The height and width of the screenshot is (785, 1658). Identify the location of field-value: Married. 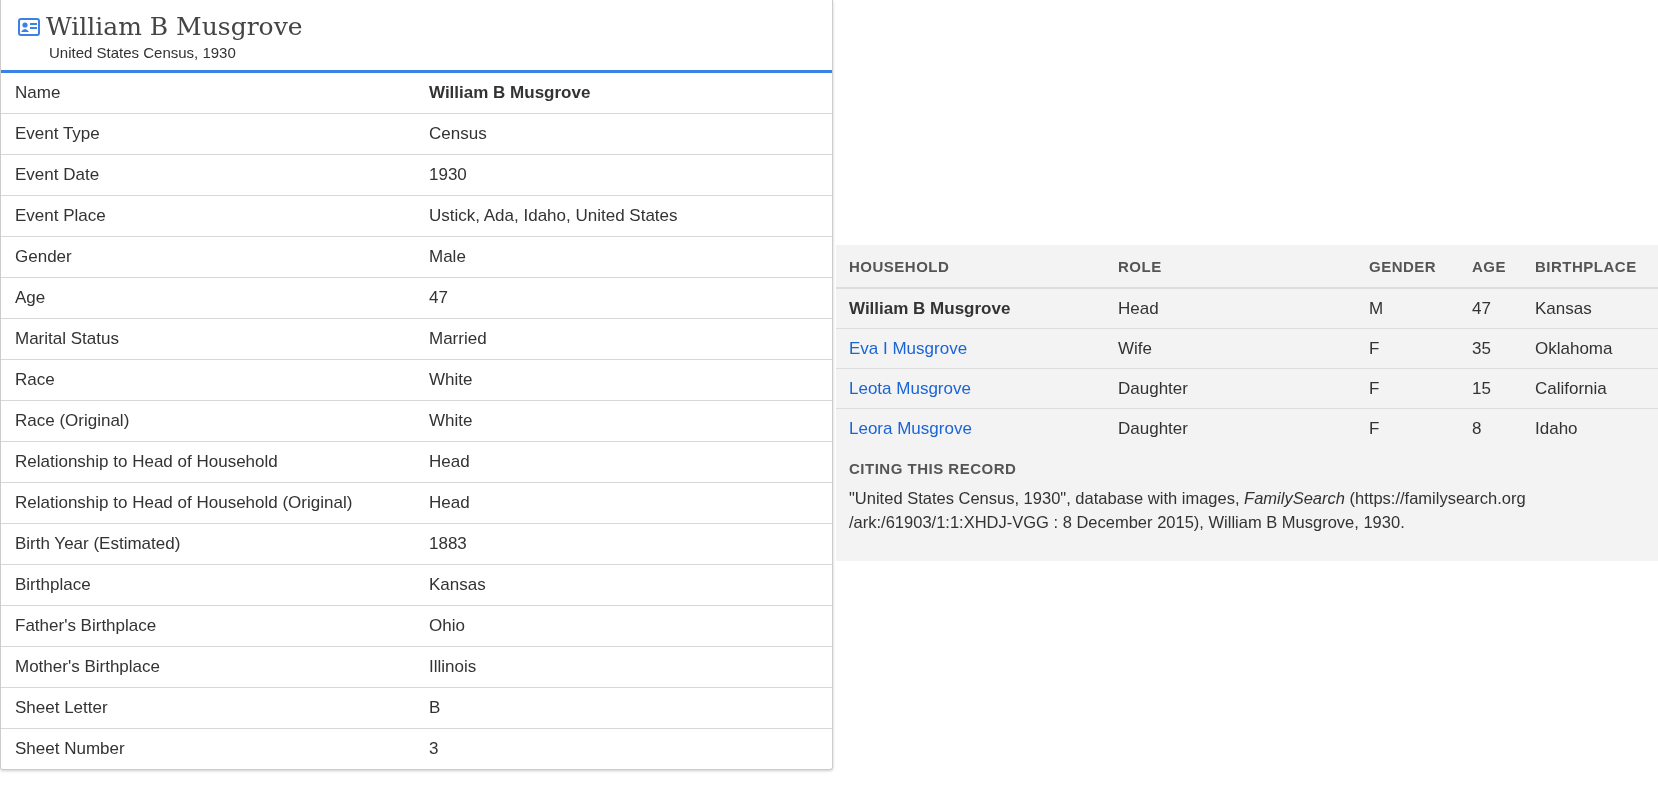
(458, 339).